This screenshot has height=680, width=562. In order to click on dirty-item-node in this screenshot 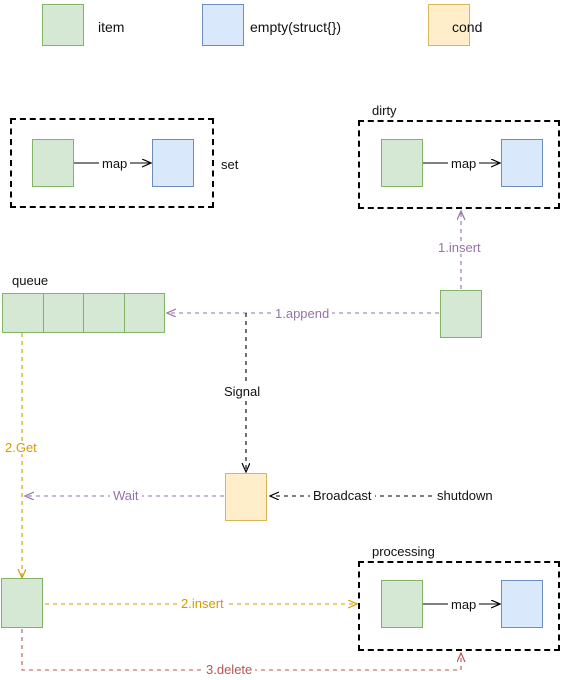, I will do `click(402, 163)`.